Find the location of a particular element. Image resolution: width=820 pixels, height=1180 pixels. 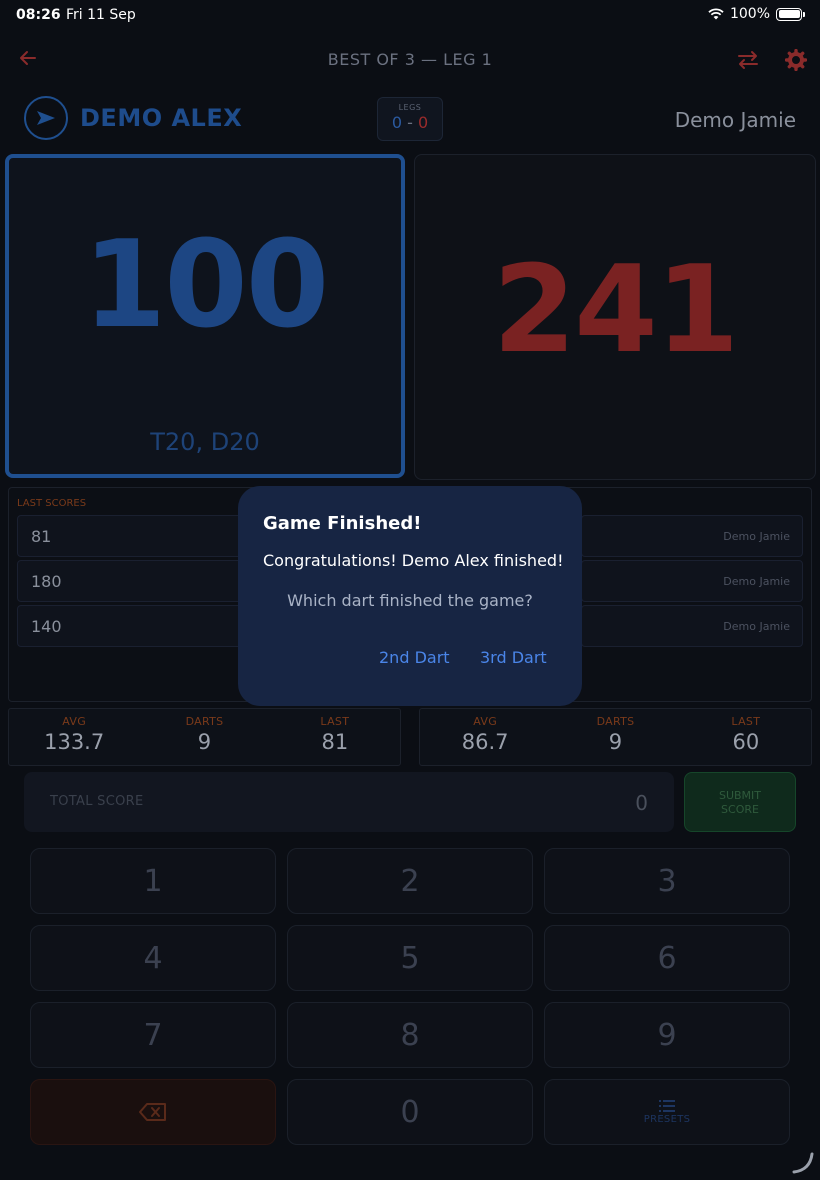

player2-stats: AVG 86.7 DARTS 9 LAST 60 is located at coordinates (615, 737).